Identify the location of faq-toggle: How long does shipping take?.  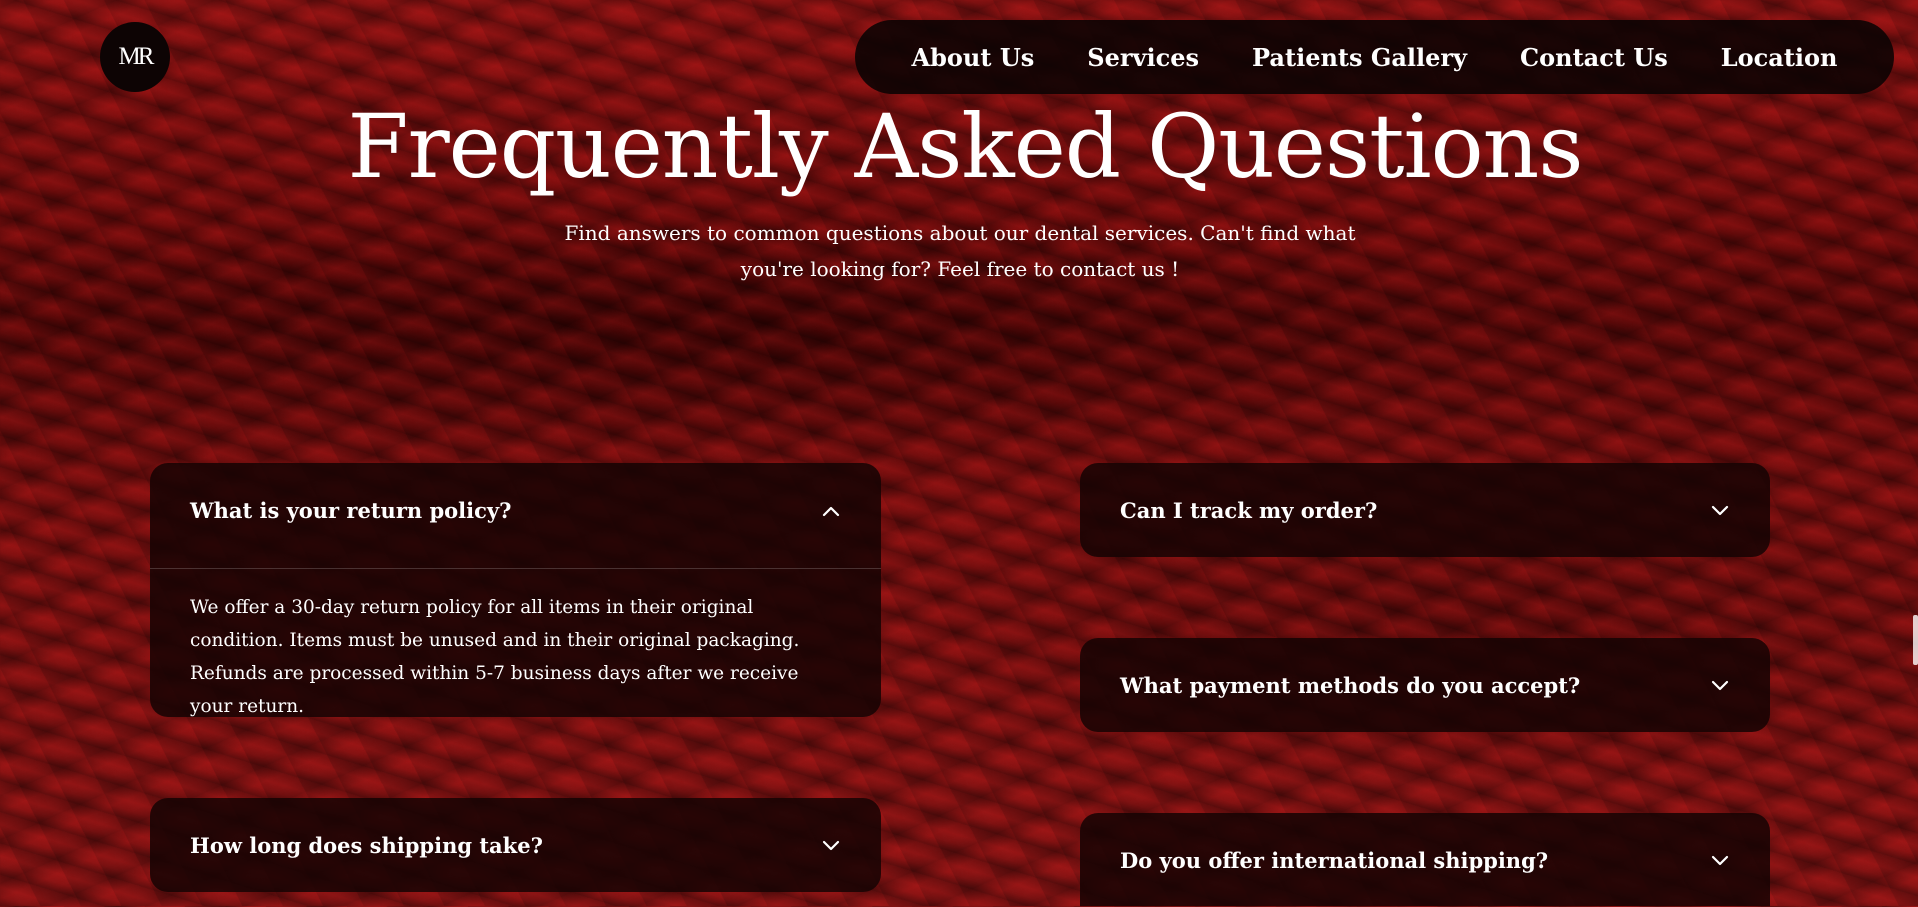
(515, 845).